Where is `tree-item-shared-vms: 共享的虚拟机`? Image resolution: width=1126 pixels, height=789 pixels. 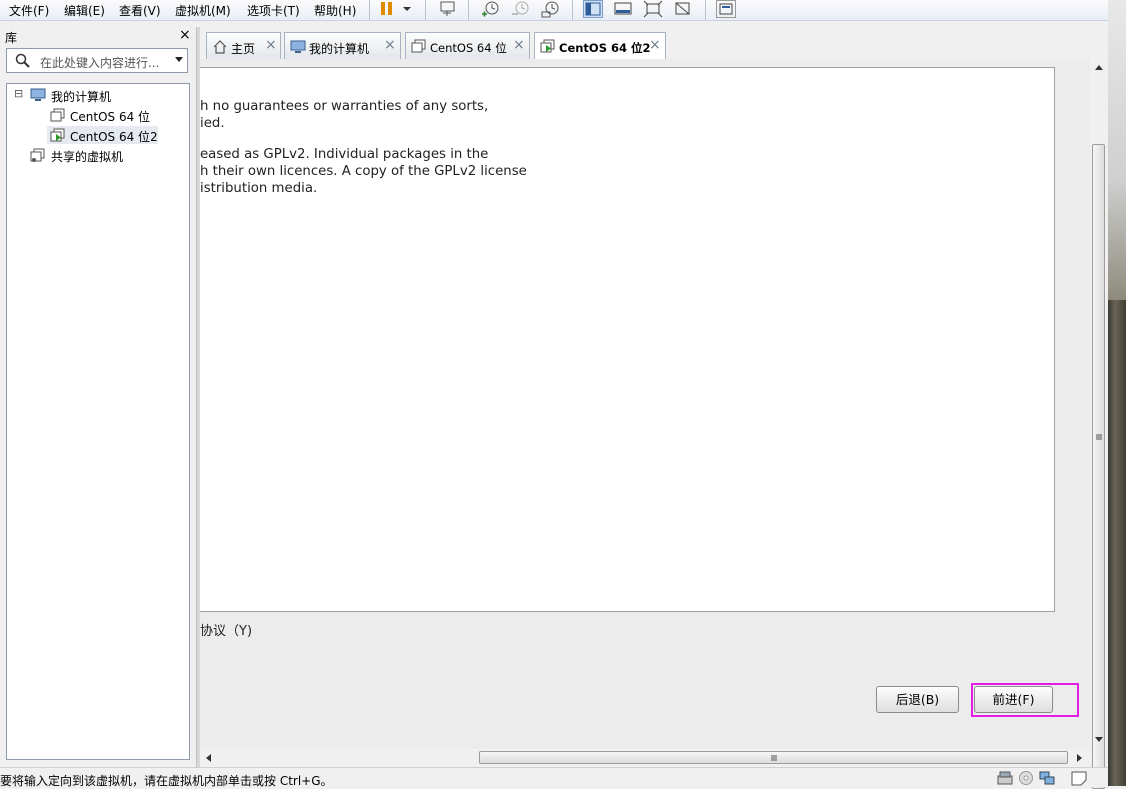
tree-item-shared-vms: 共享的虚拟机 is located at coordinates (89, 155).